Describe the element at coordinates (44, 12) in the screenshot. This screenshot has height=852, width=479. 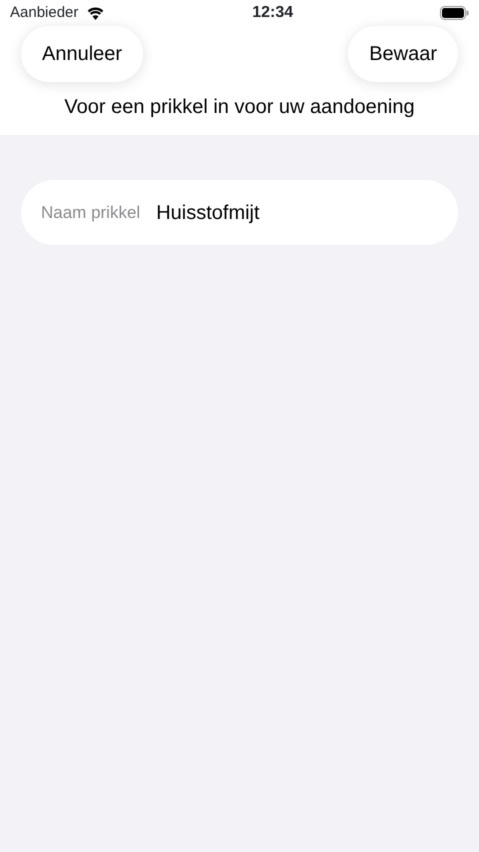
I see `carrier-name: Aanbieder` at that location.